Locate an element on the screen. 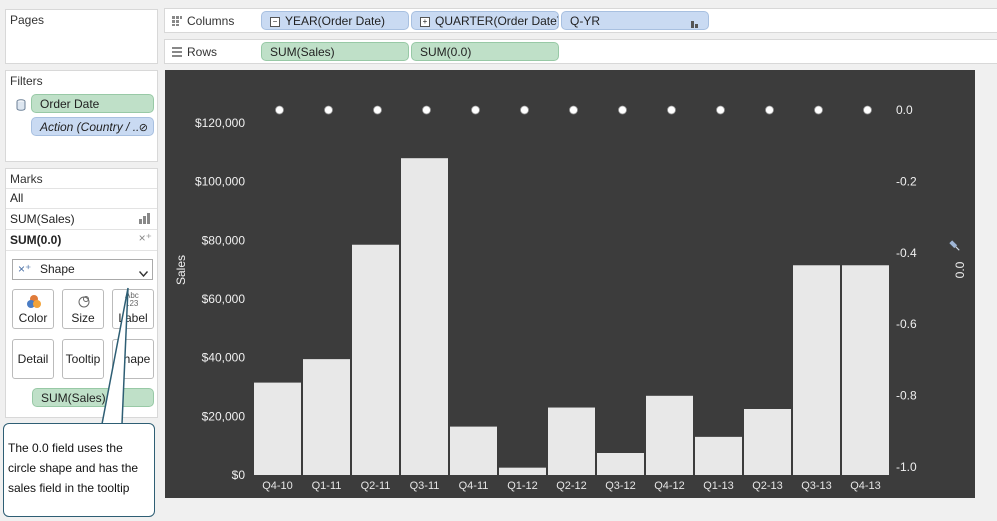 This screenshot has width=997, height=521. detail-button: Detail is located at coordinates (33, 359).